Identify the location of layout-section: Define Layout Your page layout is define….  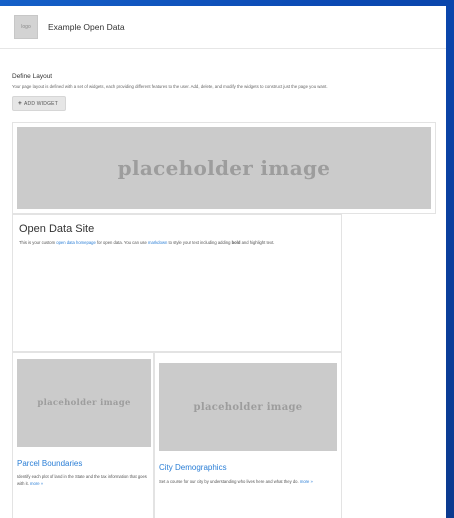
(223, 92).